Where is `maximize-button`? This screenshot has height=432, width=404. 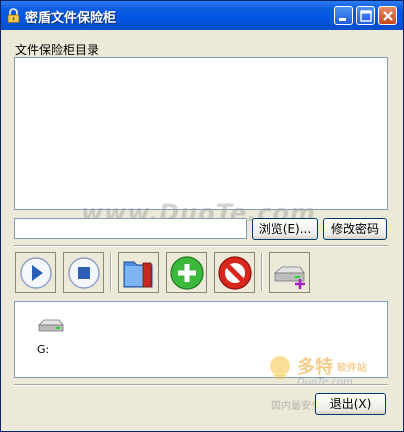
maximize-button is located at coordinates (365, 15).